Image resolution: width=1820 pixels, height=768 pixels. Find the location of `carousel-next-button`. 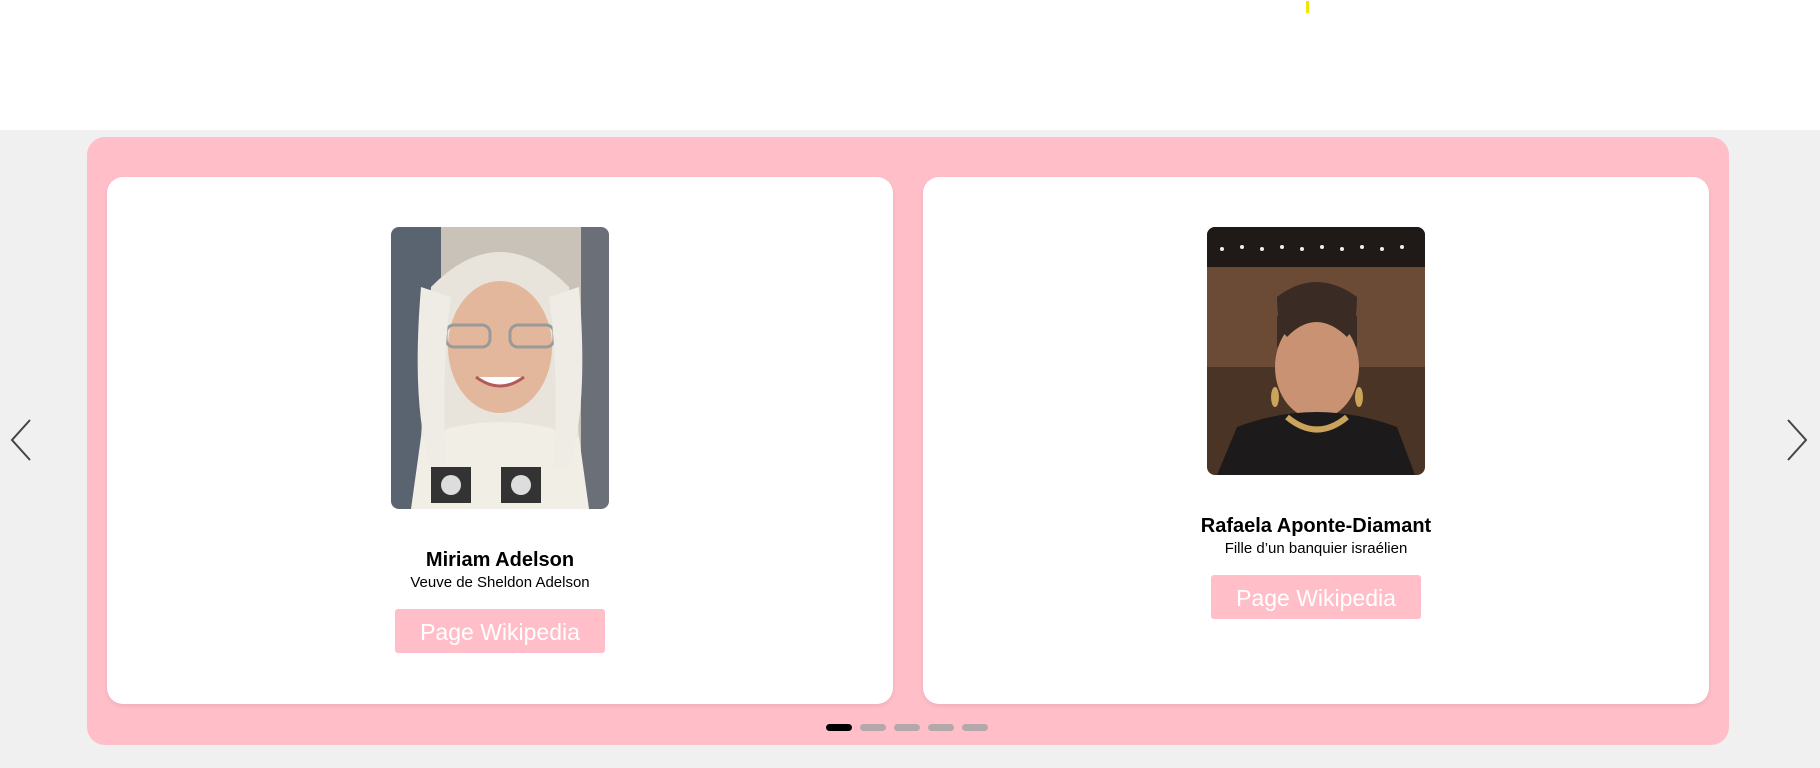

carousel-next-button is located at coordinates (1795, 440).